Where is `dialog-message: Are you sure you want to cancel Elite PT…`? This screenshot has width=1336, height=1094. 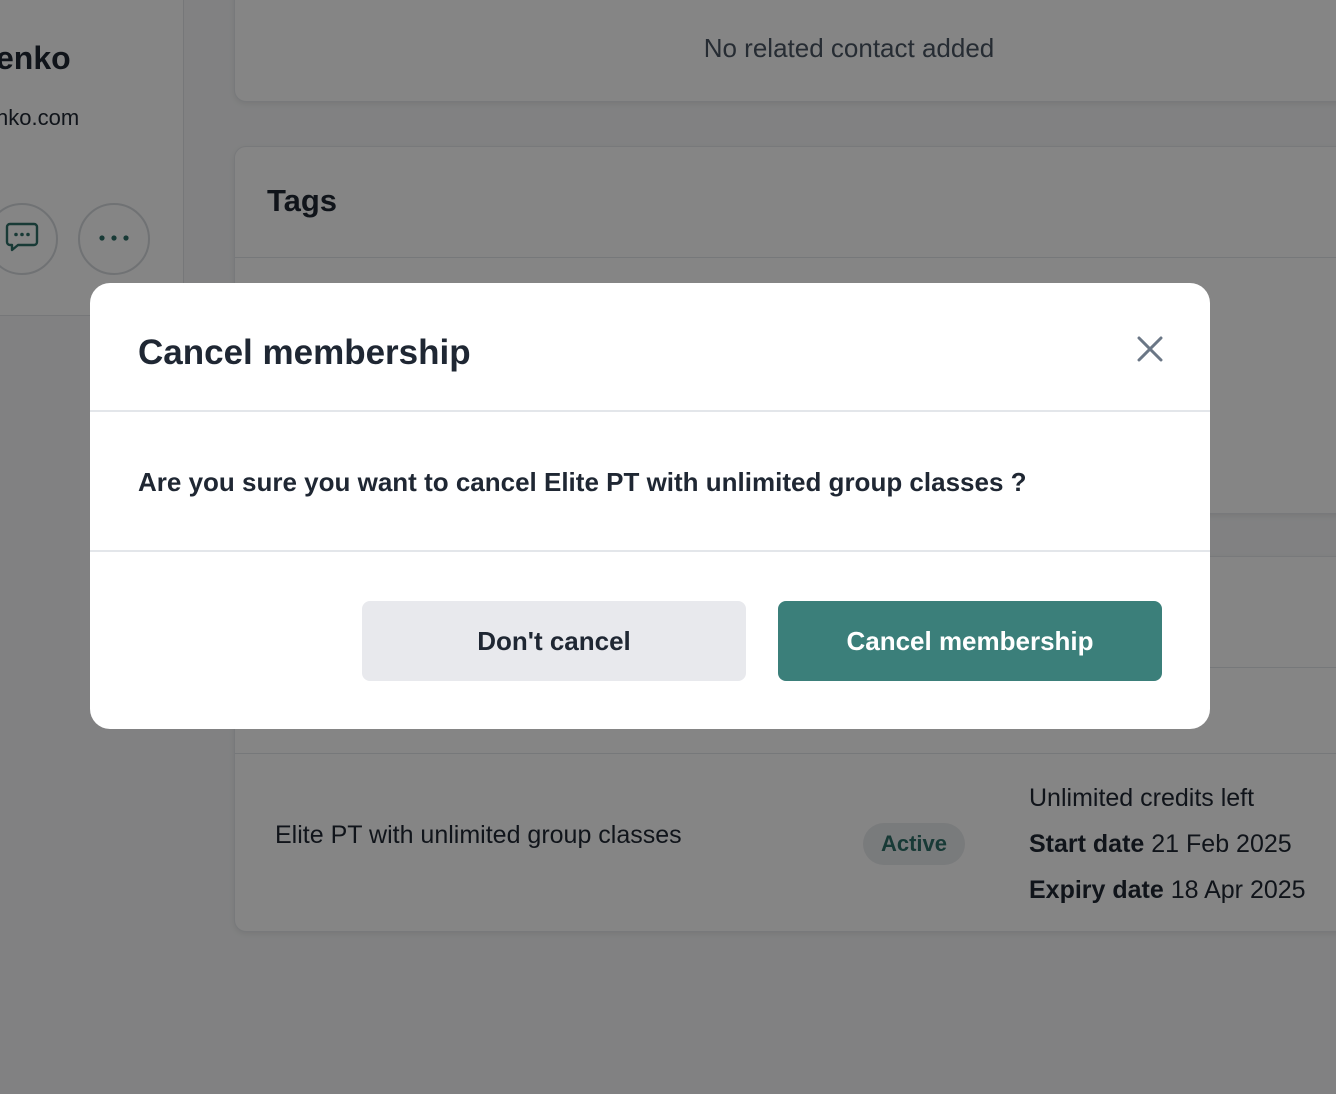 dialog-message: Are you sure you want to cancel Elite PT… is located at coordinates (582, 482).